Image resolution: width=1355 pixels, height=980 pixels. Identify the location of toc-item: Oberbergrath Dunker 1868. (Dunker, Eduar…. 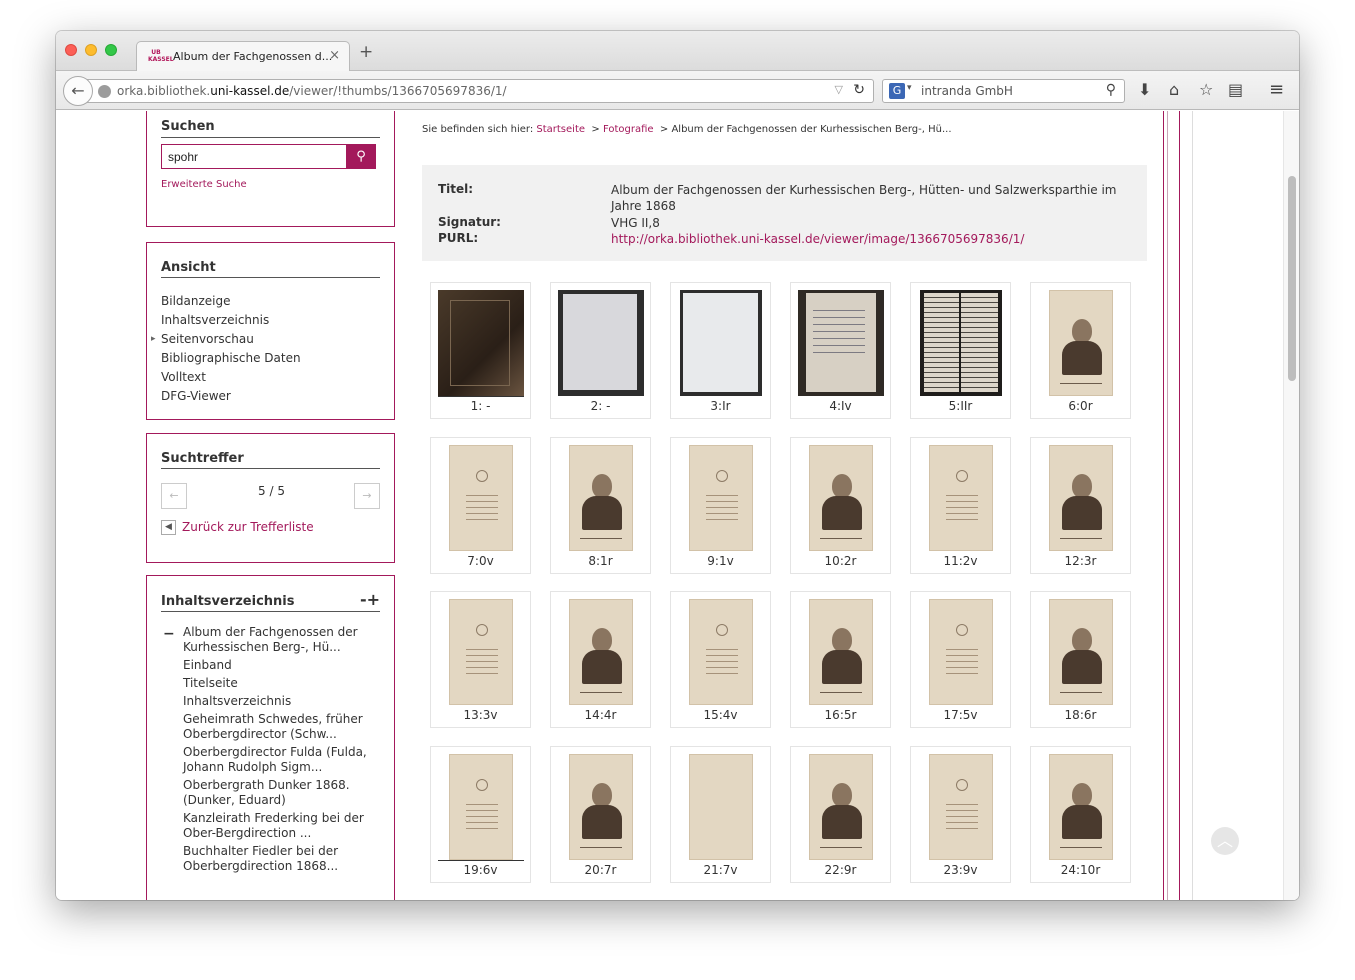
(278, 793).